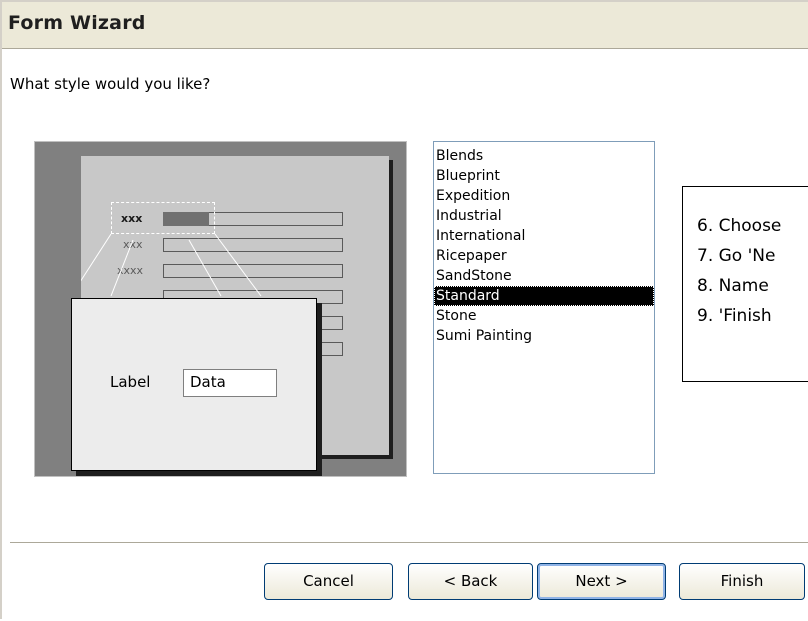 The image size is (808, 621). Describe the element at coordinates (544, 276) in the screenshot. I see `style-item-sandstone: SandStone` at that location.